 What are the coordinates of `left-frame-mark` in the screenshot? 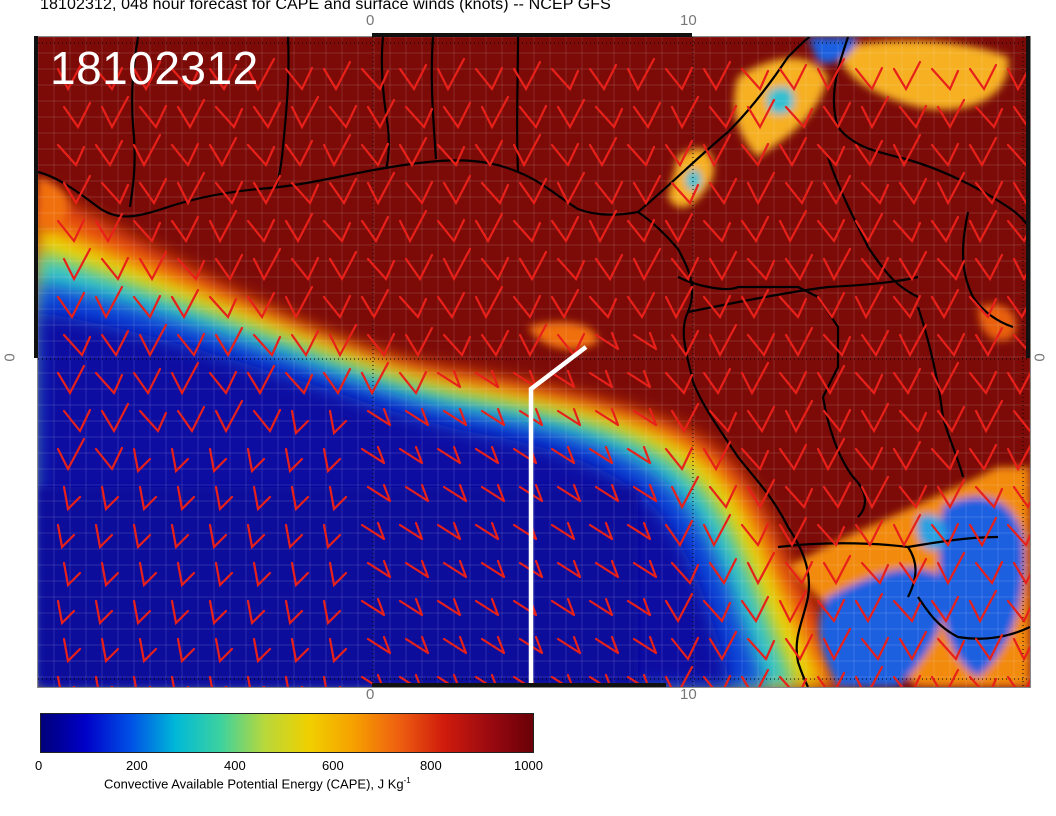 It's located at (36, 197).